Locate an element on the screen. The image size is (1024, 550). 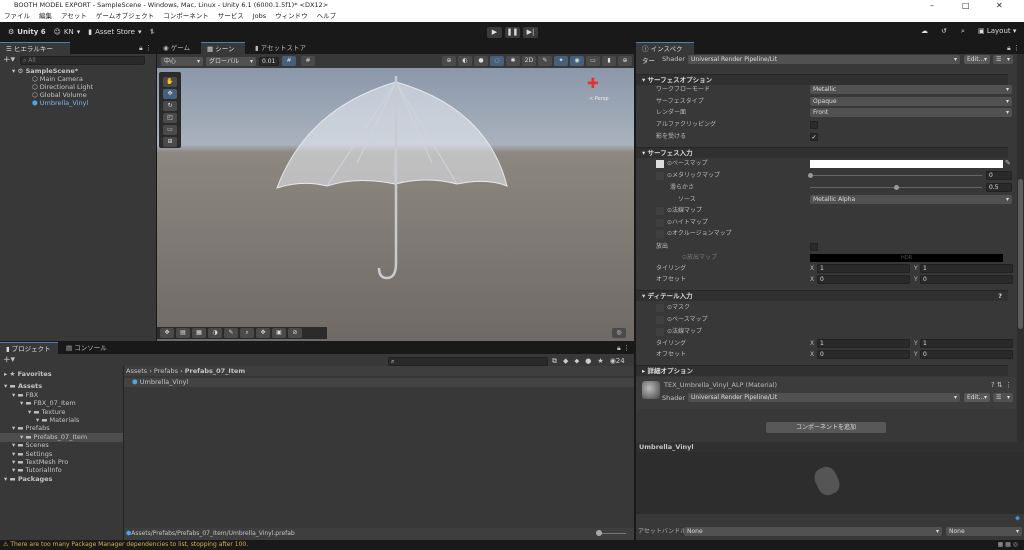
smoothness-slider is located at coordinates (896, 187).